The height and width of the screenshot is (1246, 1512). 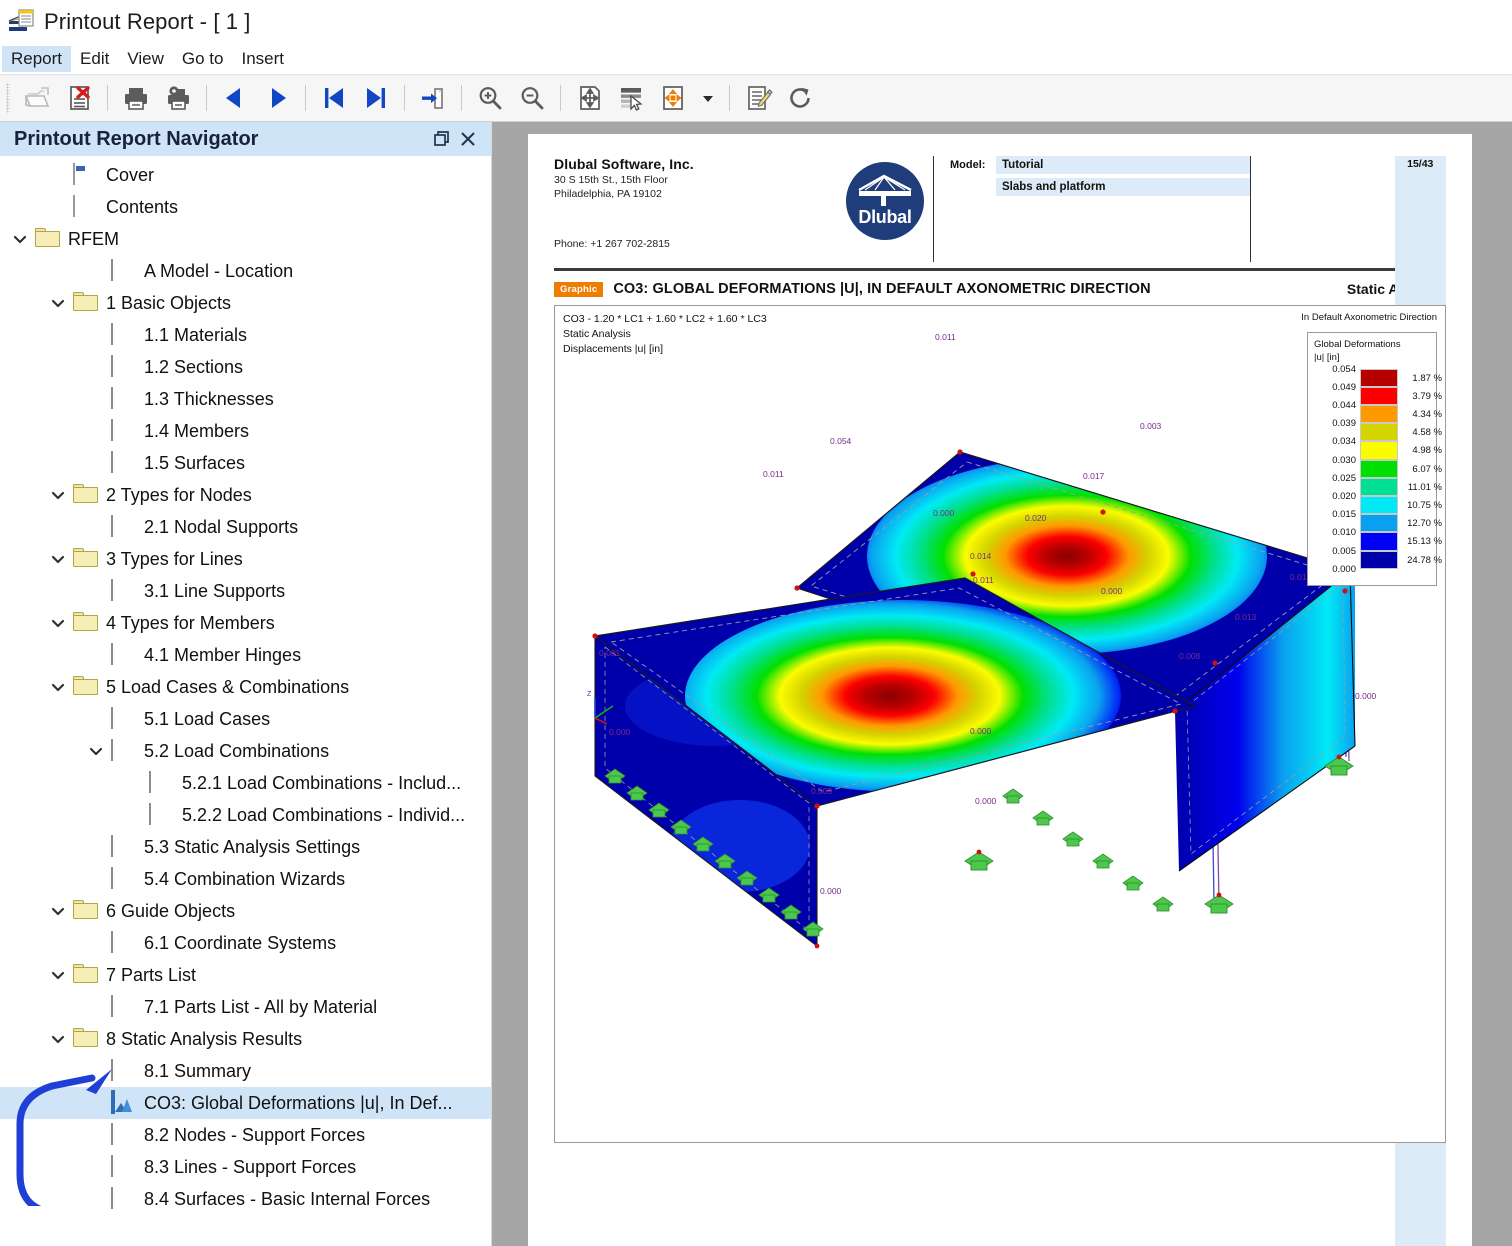 I want to click on tree-item: 1 Basic Objects, so click(x=245, y=303).